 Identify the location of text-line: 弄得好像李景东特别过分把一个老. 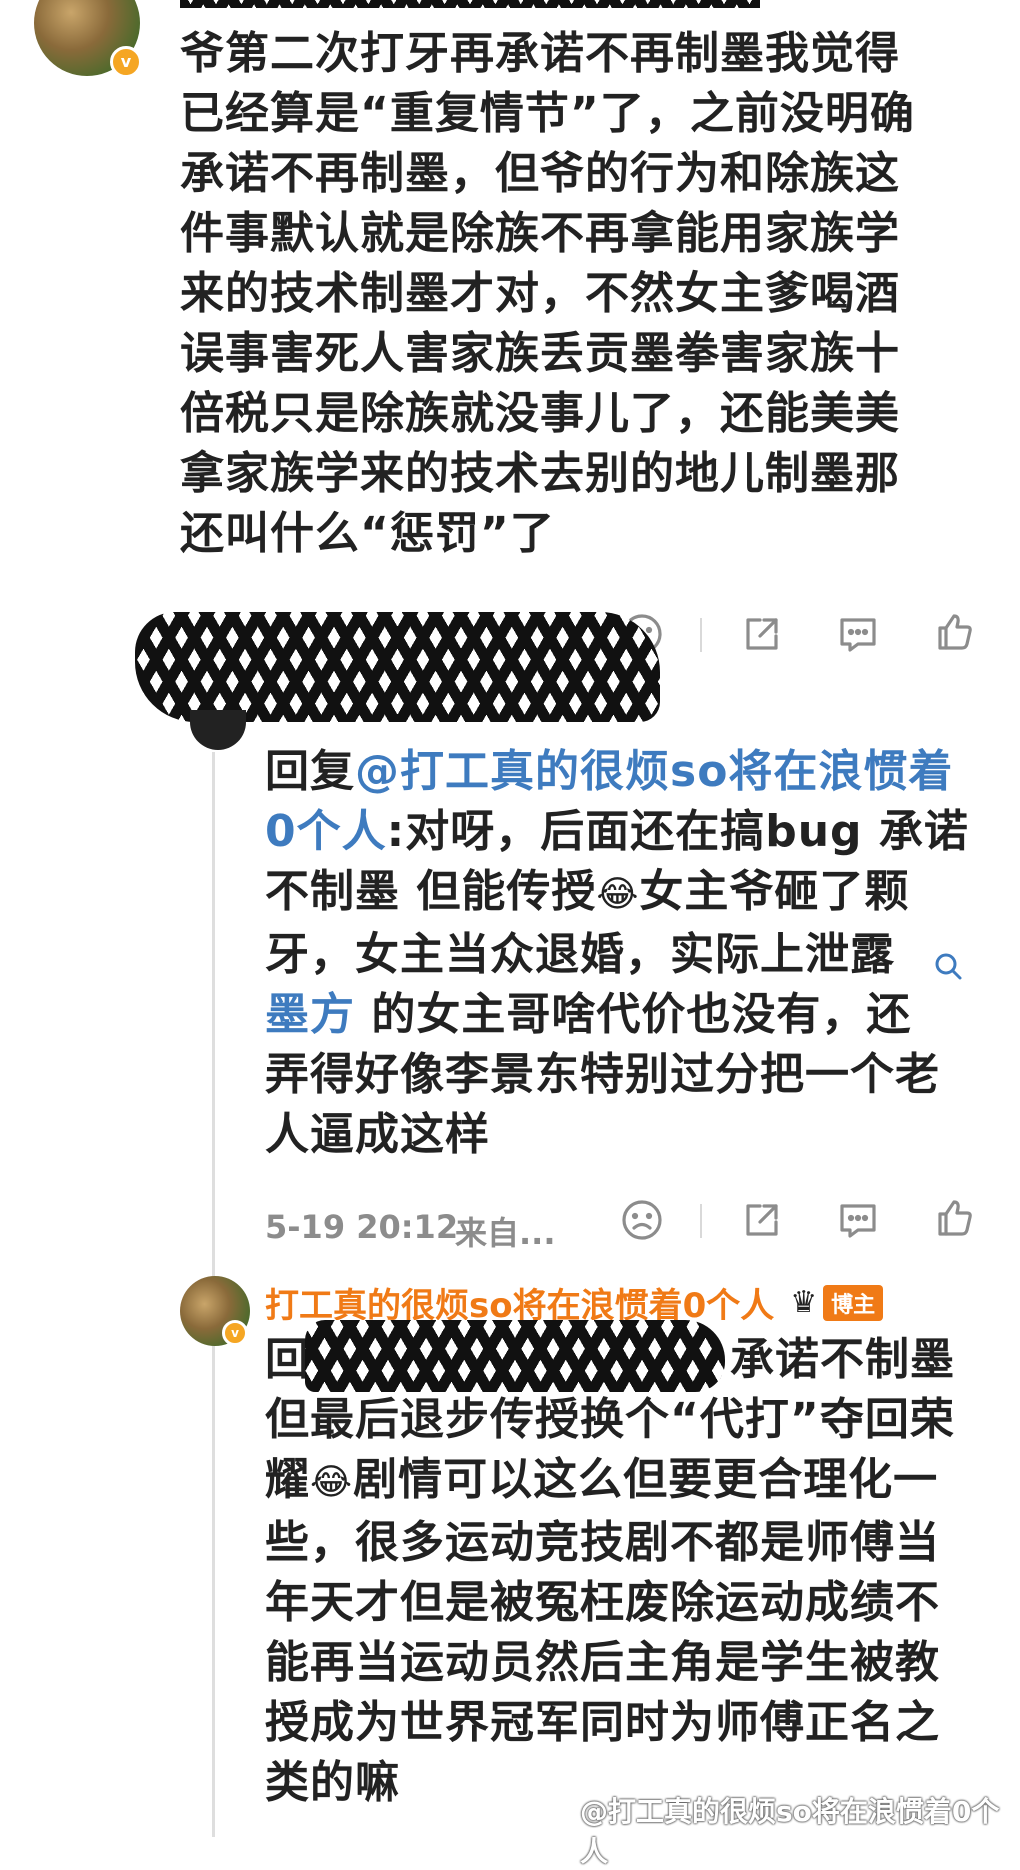
(602, 1074).